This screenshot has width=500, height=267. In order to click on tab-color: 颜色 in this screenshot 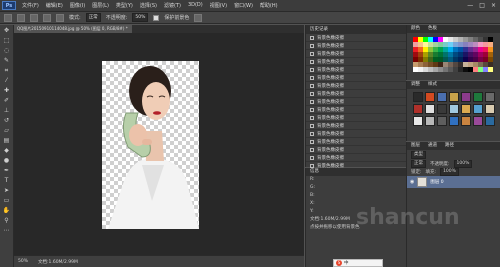, I will do `click(415, 29)`.